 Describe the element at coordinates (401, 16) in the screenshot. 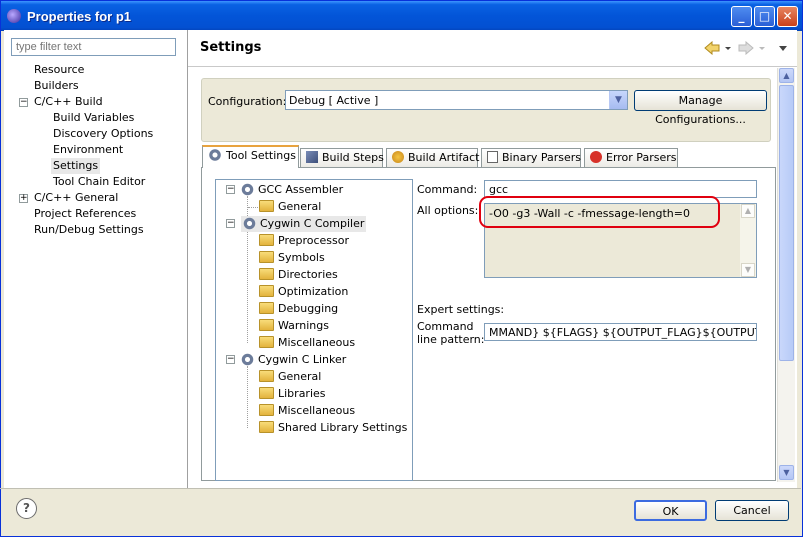

I see `title-bar: Properties for p1 _ □ ✕` at that location.